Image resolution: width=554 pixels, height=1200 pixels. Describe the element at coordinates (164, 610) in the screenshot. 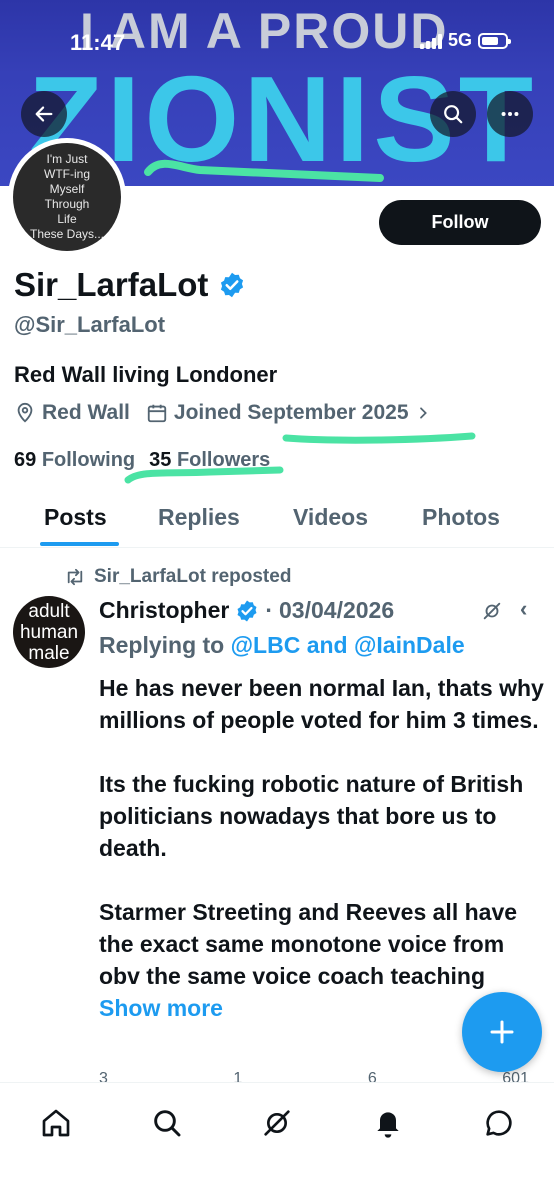

I see `post-author-name: Christopher` at that location.